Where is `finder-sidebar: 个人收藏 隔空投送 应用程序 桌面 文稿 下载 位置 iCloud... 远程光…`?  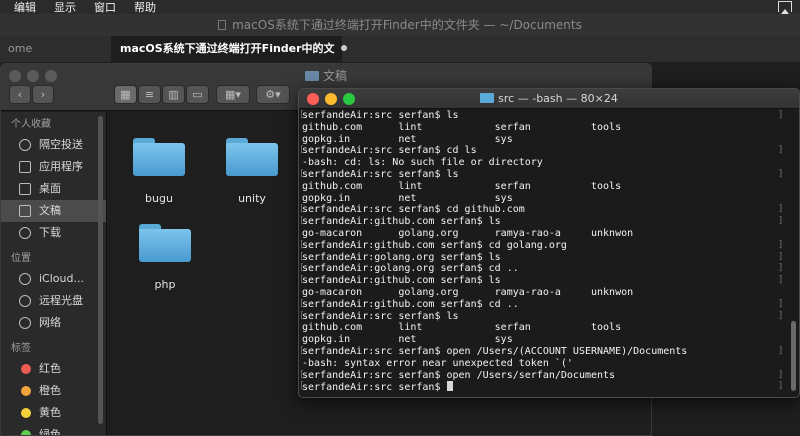 finder-sidebar: 个人收藏 隔空投送 应用程序 桌面 文稿 下载 位置 iCloud... 远程光… is located at coordinates (54, 273).